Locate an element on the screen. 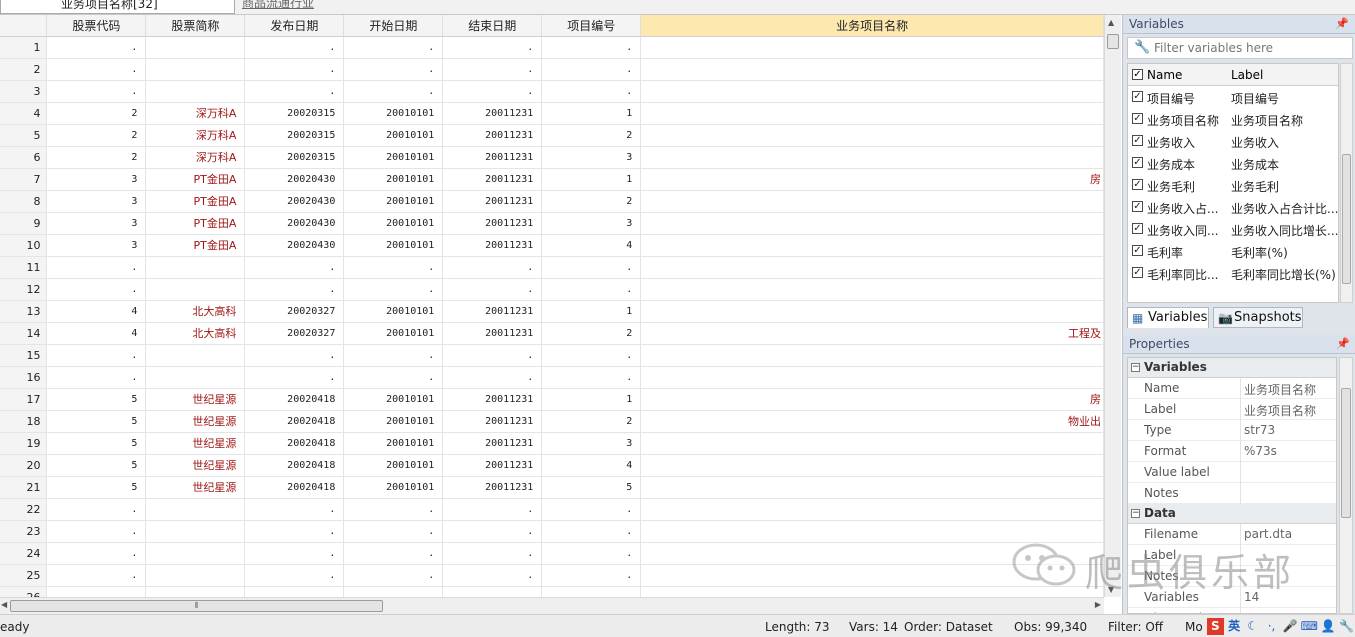 The width and height of the screenshot is (1355, 637). cell-stock-code: 2 is located at coordinates (96, 135).